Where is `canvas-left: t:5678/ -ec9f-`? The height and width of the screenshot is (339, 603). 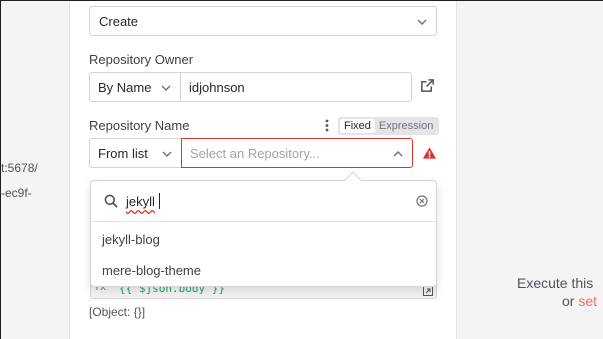
canvas-left: t:5678/ -ec9f- is located at coordinates (35, 170).